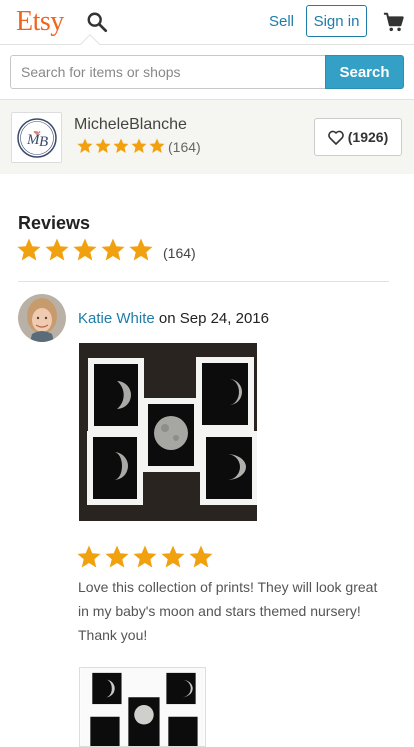  I want to click on favorites-count: (1926), so click(368, 137).